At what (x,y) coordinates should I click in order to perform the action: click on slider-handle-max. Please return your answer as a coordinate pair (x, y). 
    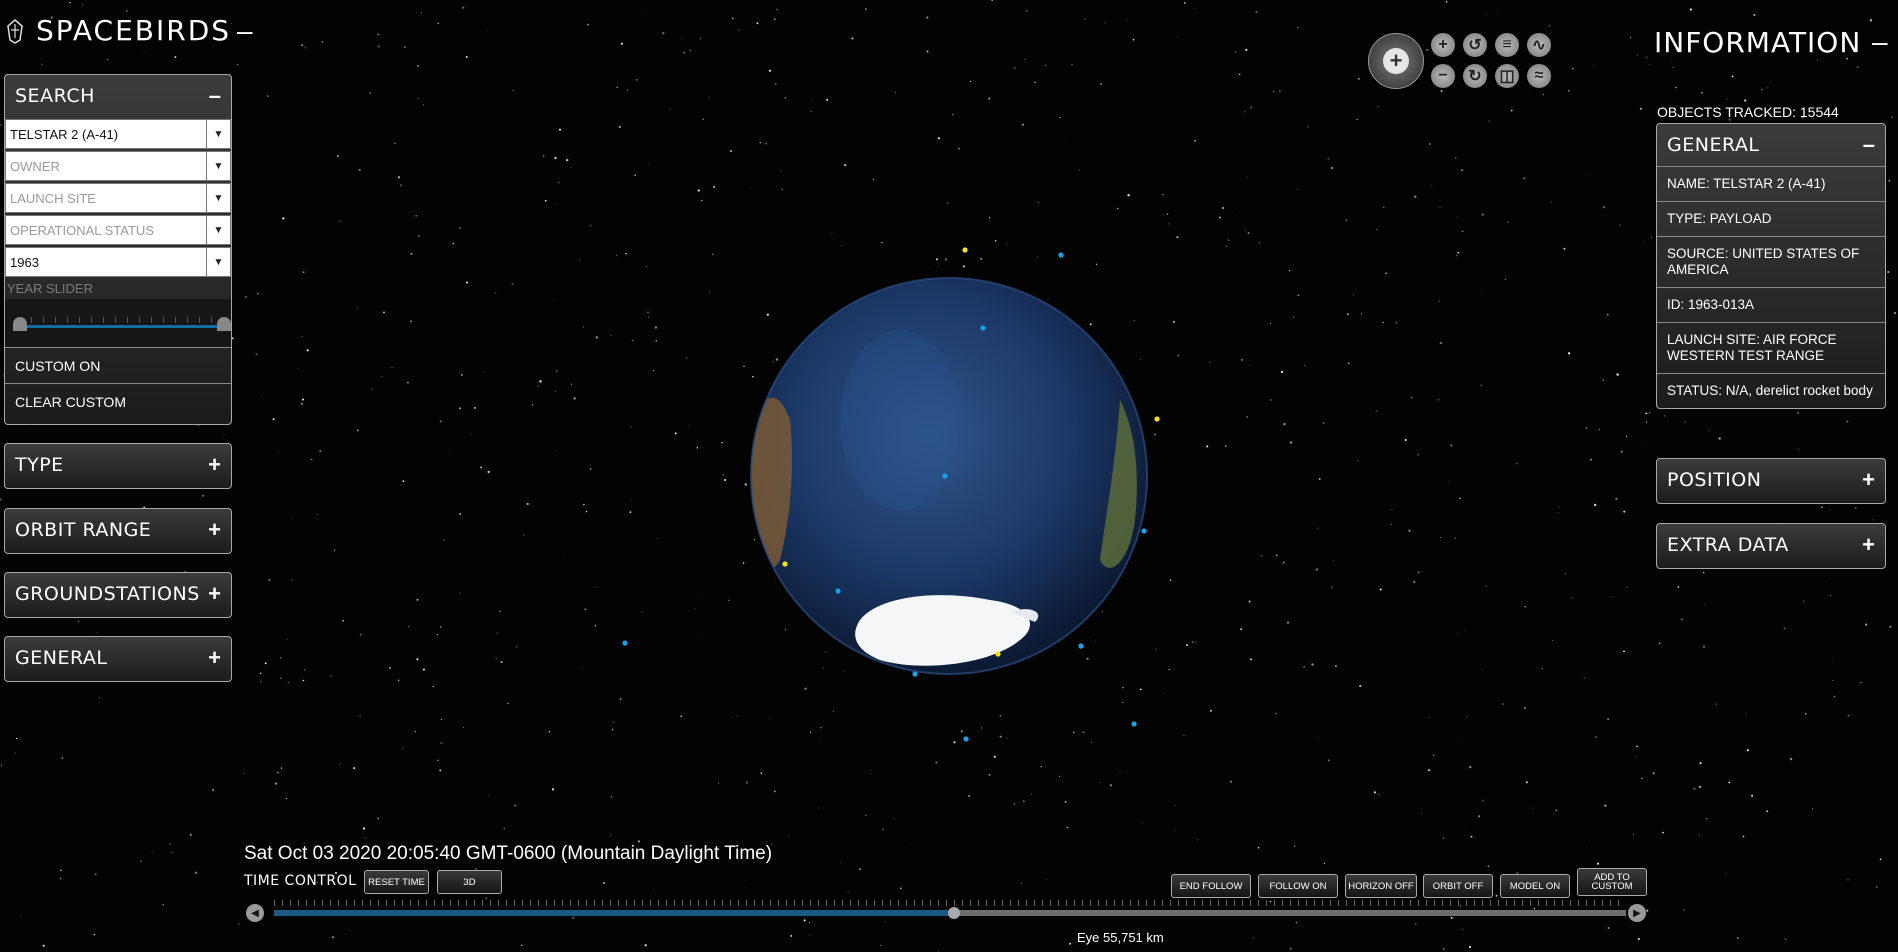
    Looking at the image, I should click on (224, 324).